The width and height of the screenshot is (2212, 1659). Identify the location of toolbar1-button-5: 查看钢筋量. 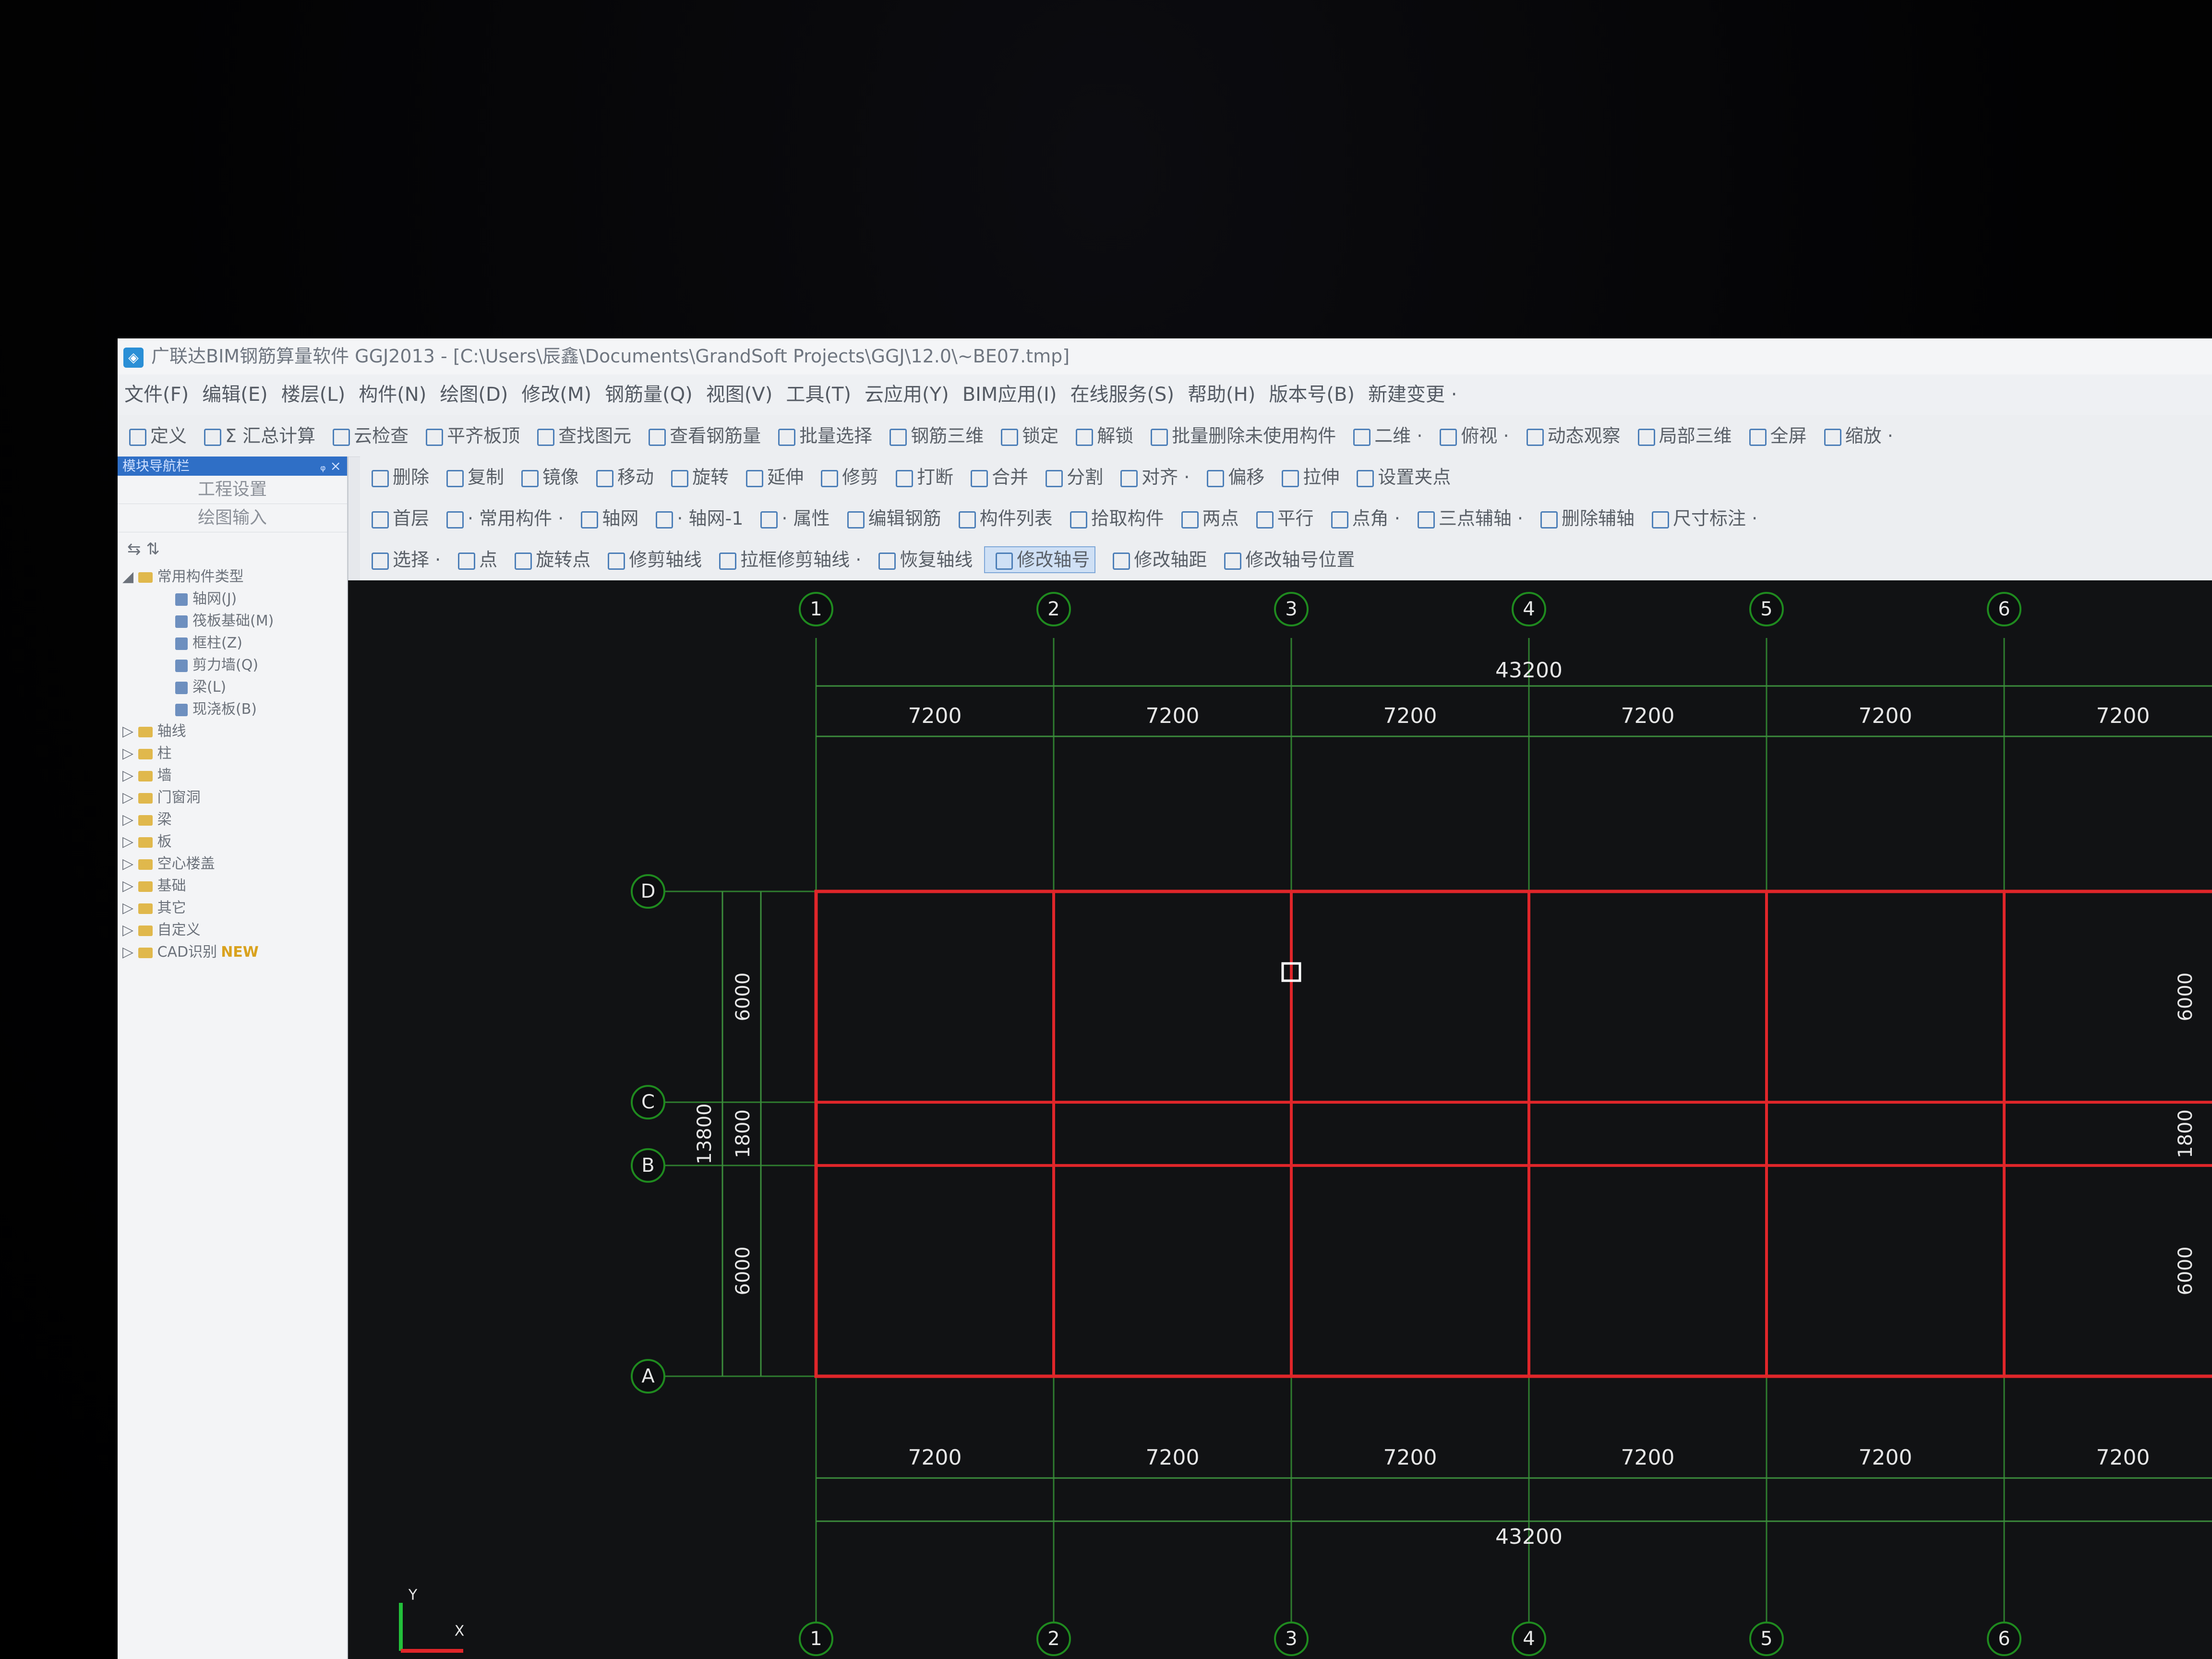
(702, 435).